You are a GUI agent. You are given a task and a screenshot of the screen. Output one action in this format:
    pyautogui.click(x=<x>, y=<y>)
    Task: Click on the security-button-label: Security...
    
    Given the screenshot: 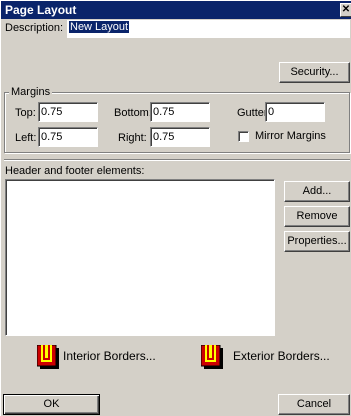 What is the action you would take?
    pyautogui.click(x=314, y=72)
    